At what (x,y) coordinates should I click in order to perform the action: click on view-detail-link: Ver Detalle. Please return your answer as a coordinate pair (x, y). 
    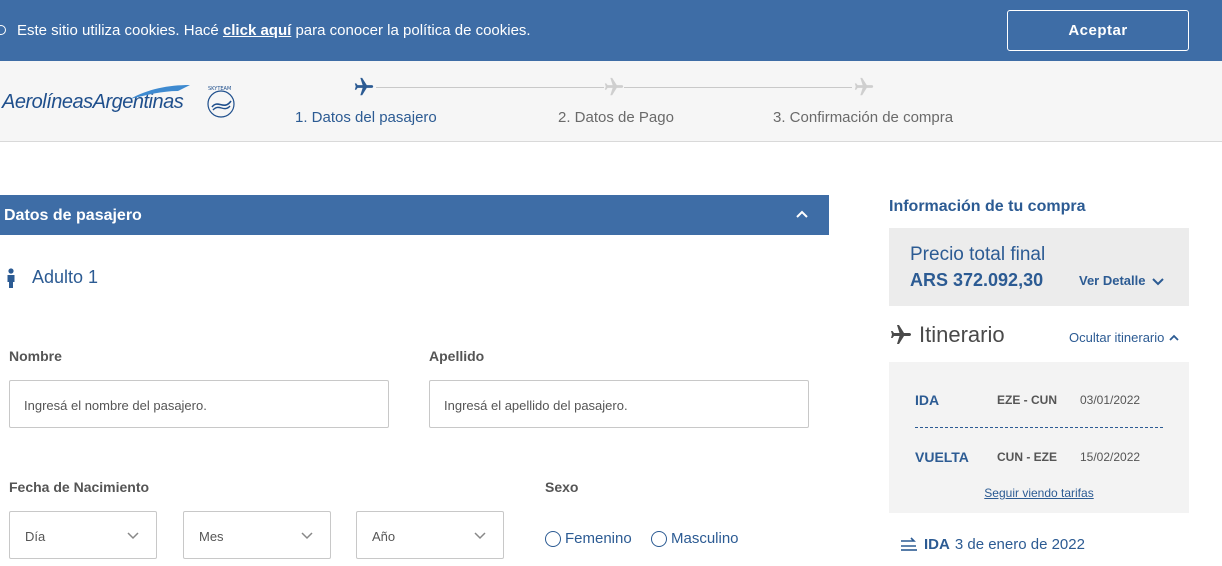
    Looking at the image, I should click on (1122, 280).